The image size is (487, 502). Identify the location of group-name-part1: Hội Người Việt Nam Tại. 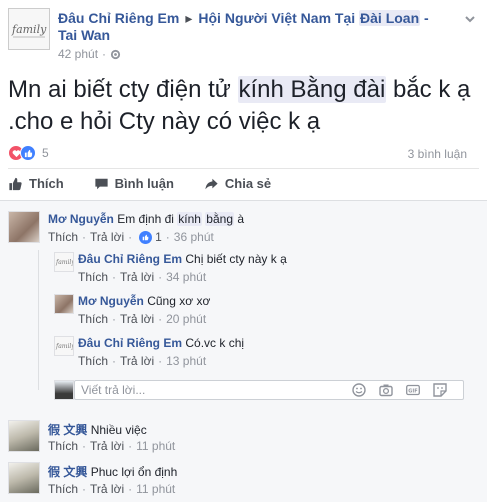
(277, 18).